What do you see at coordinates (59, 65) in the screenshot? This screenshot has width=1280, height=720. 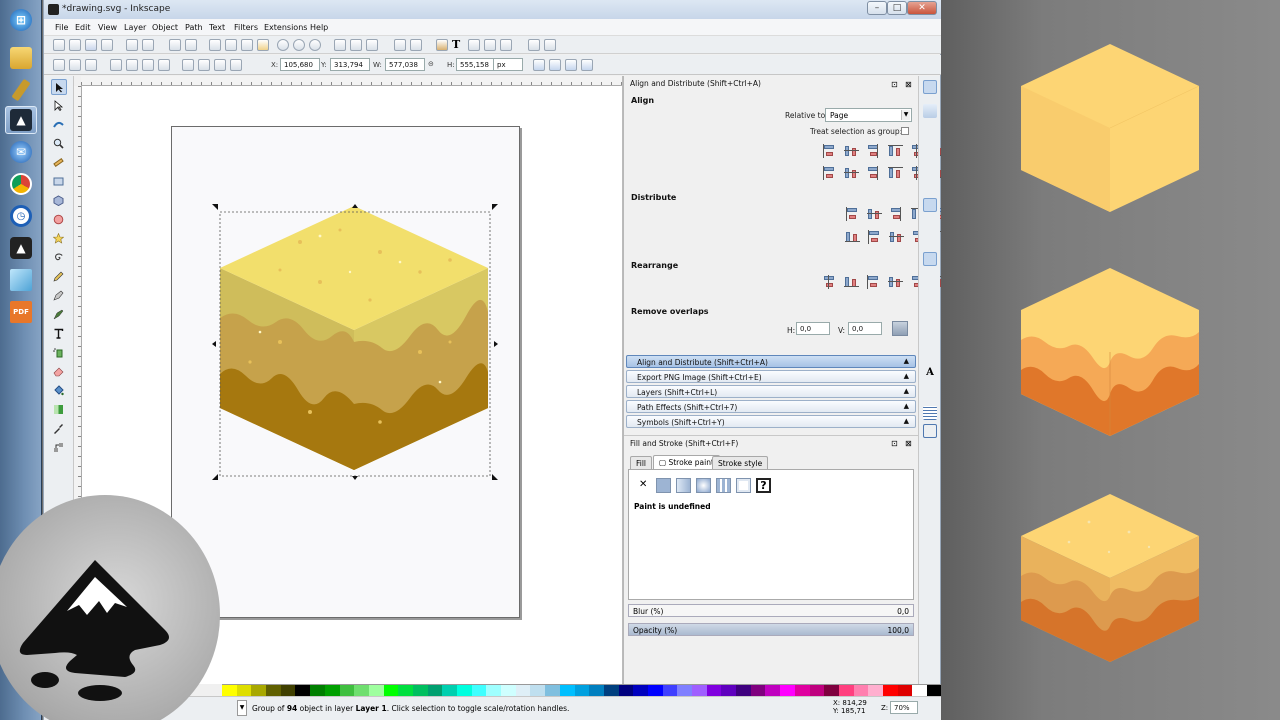 I see `select-all-icon` at bounding box center [59, 65].